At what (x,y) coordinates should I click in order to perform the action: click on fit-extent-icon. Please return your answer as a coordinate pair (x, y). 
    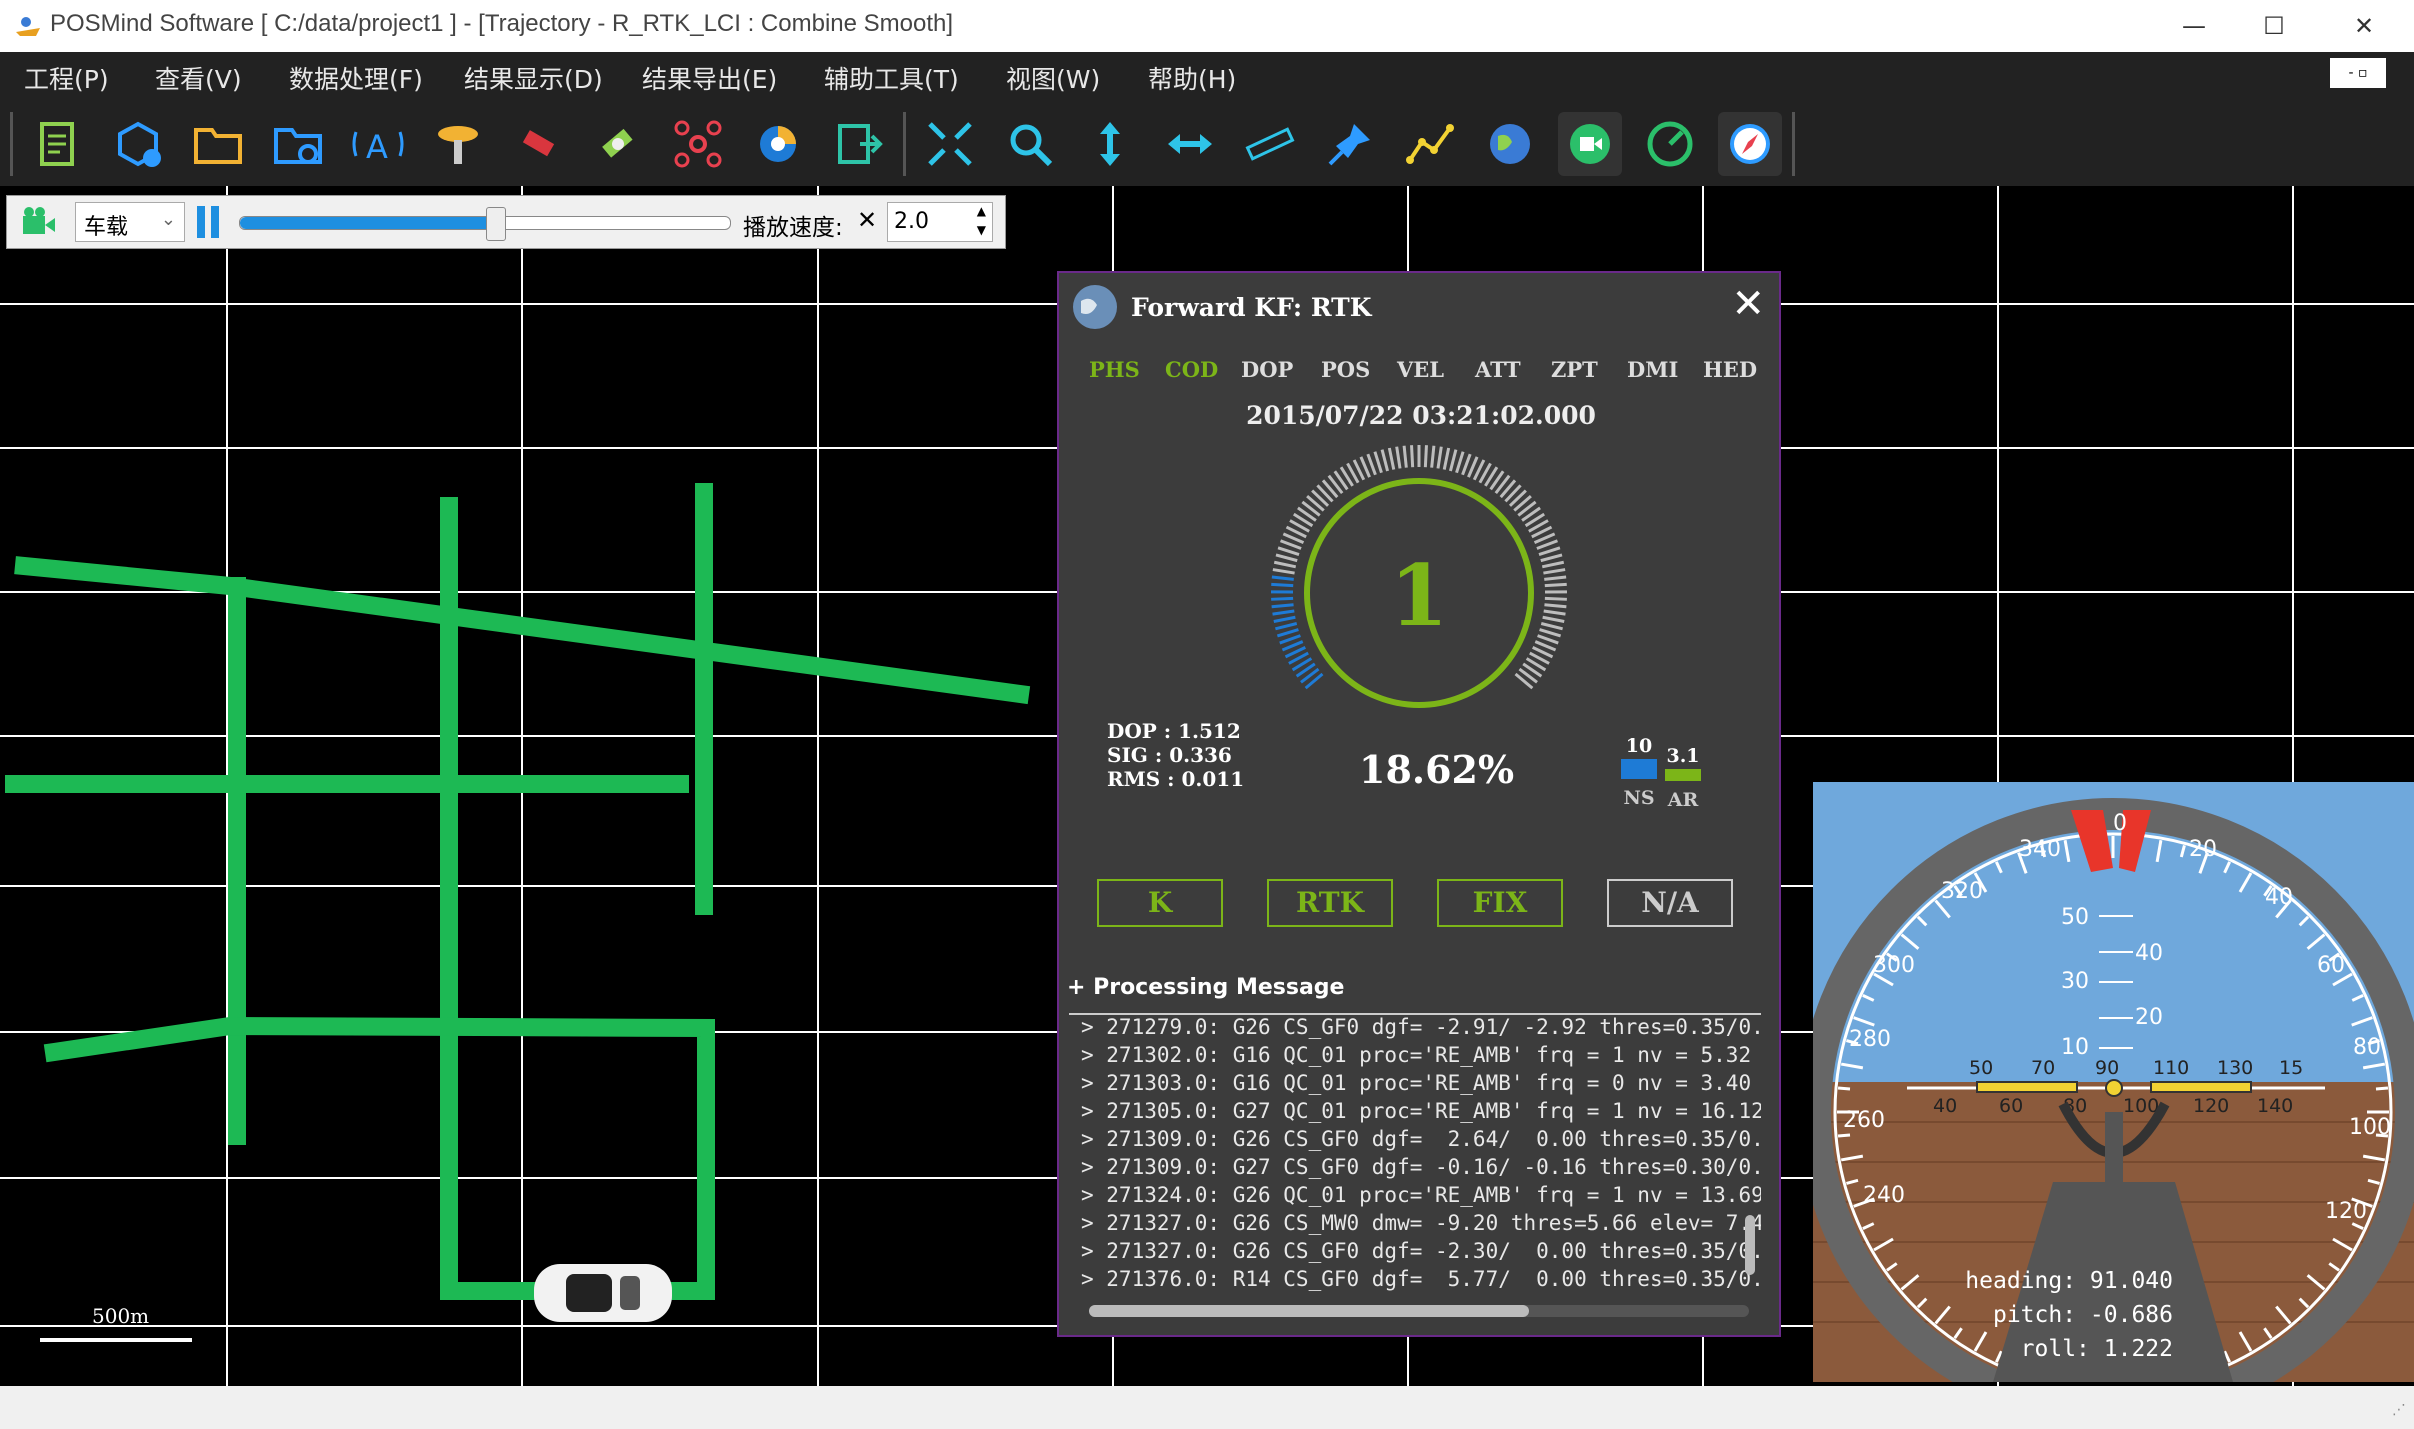
    Looking at the image, I should click on (950, 144).